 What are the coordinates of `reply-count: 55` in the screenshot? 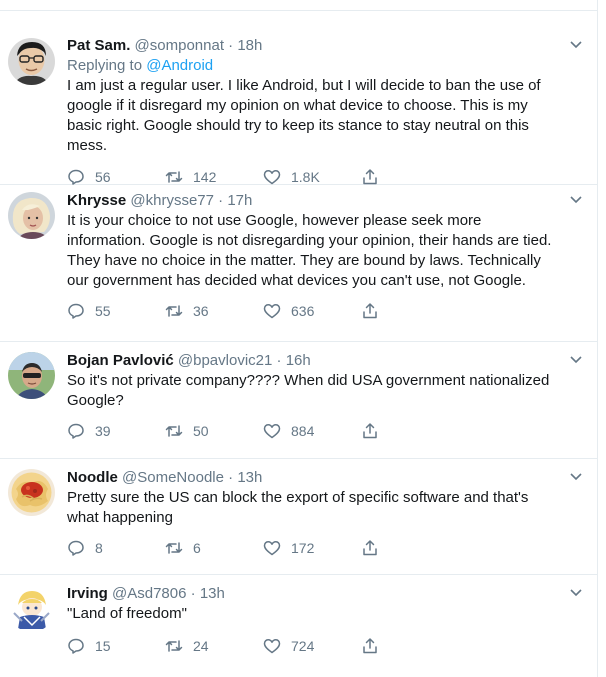 It's located at (103, 311).